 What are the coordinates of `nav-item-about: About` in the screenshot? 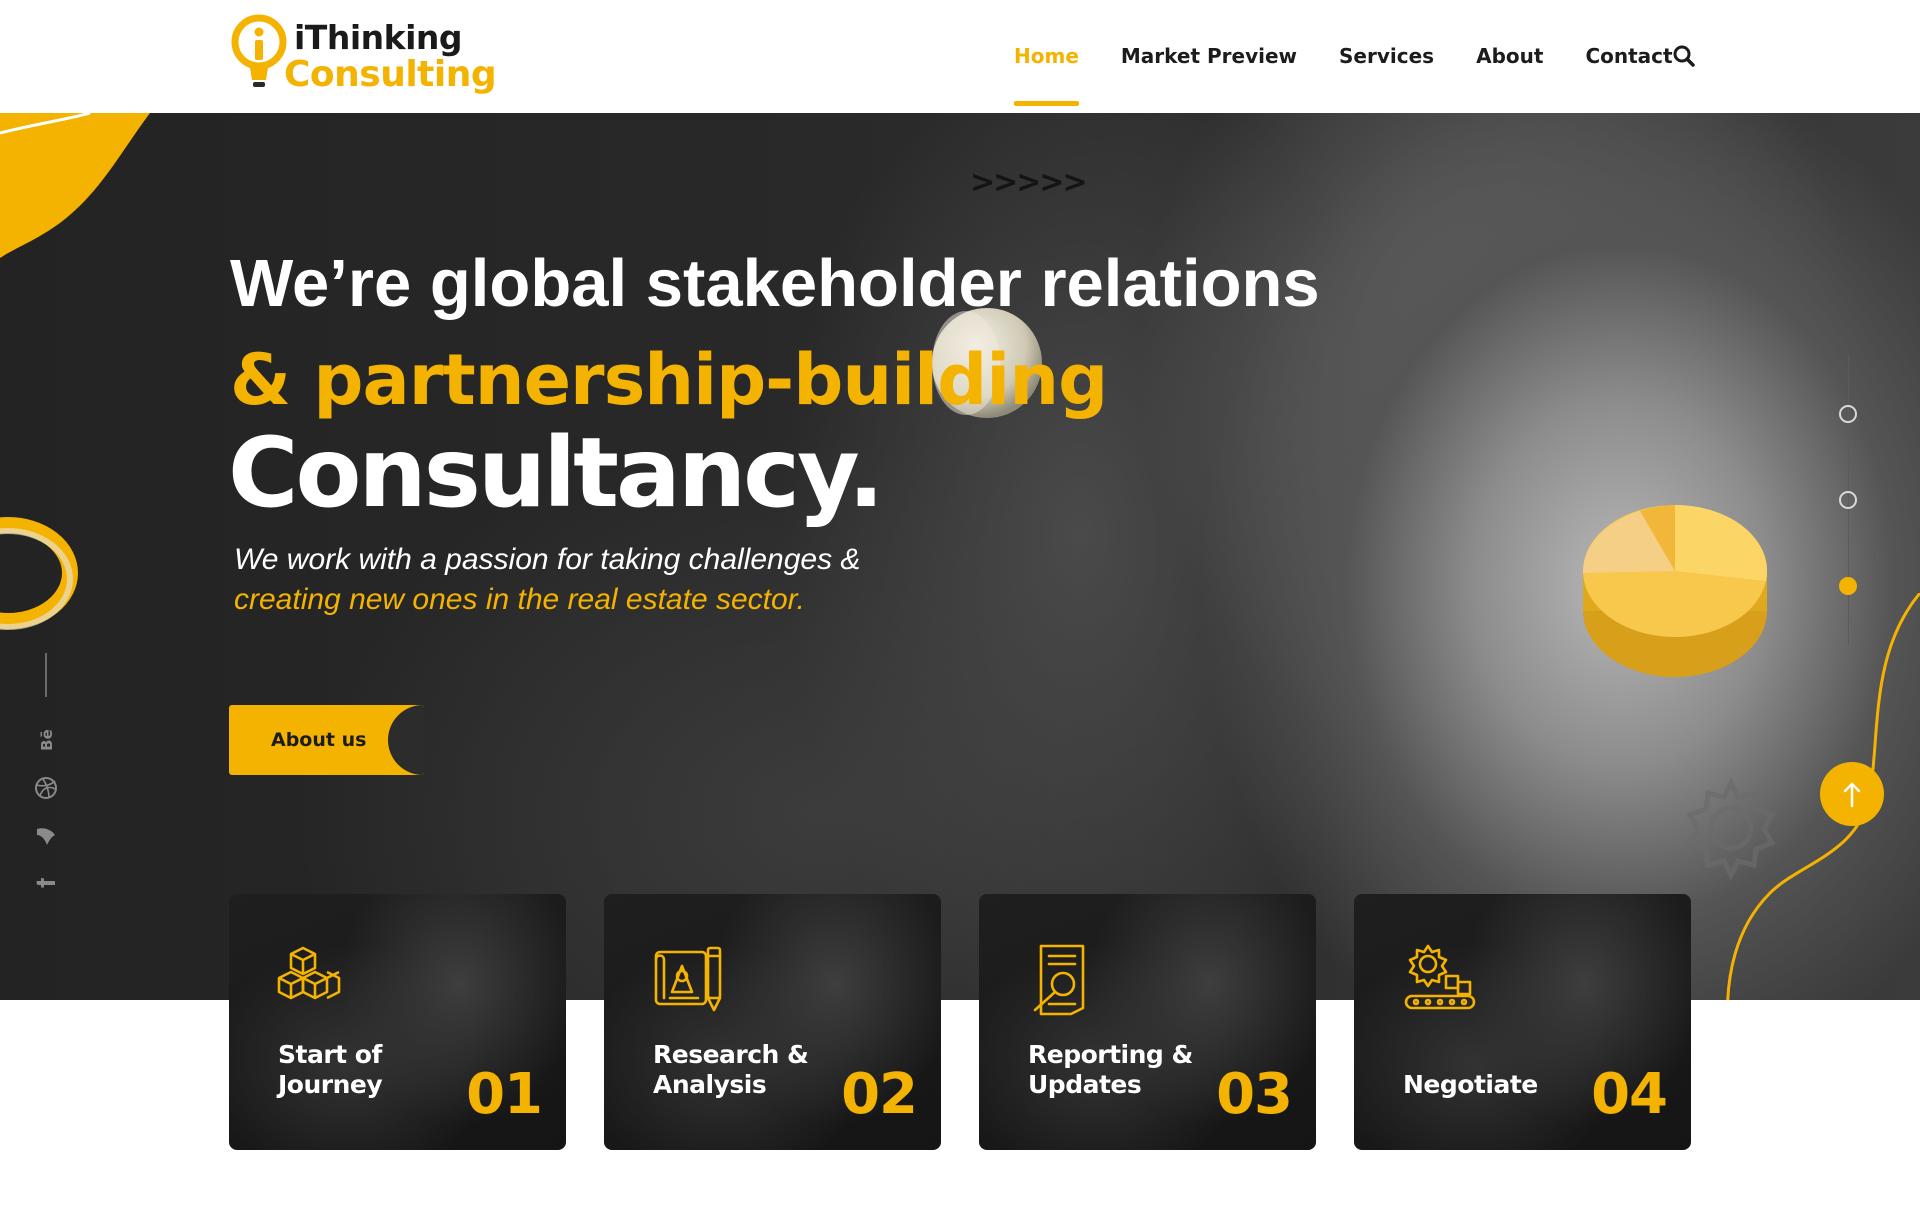 It's located at (1509, 56).